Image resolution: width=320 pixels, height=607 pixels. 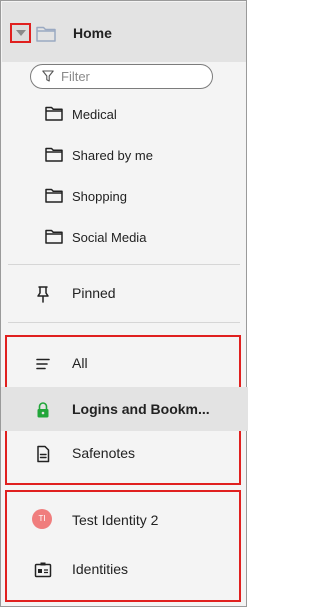 I want to click on list-icon, so click(x=43, y=364).